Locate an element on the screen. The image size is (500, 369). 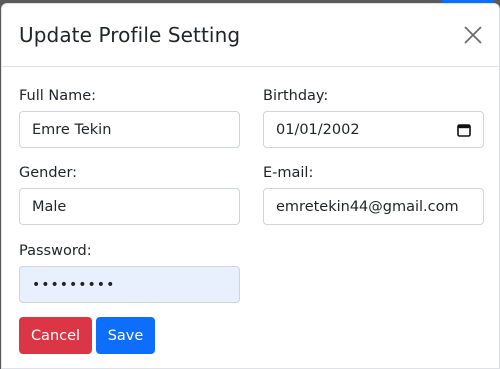
save-button: Save is located at coordinates (125, 335).